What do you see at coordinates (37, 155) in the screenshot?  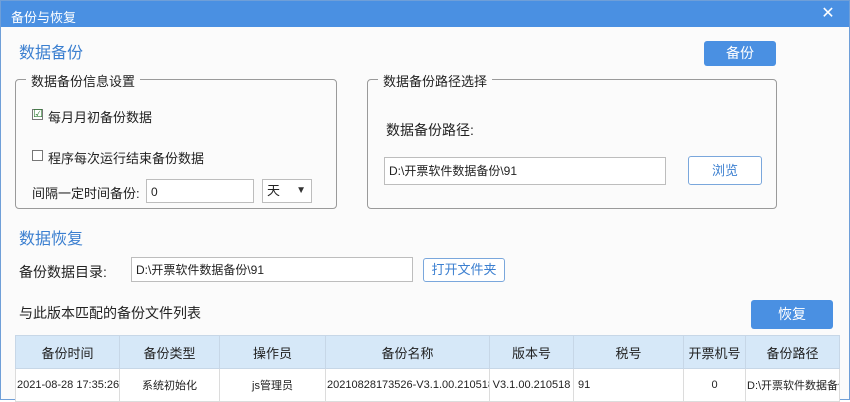 I see `on-exit-backup-checkbox` at bounding box center [37, 155].